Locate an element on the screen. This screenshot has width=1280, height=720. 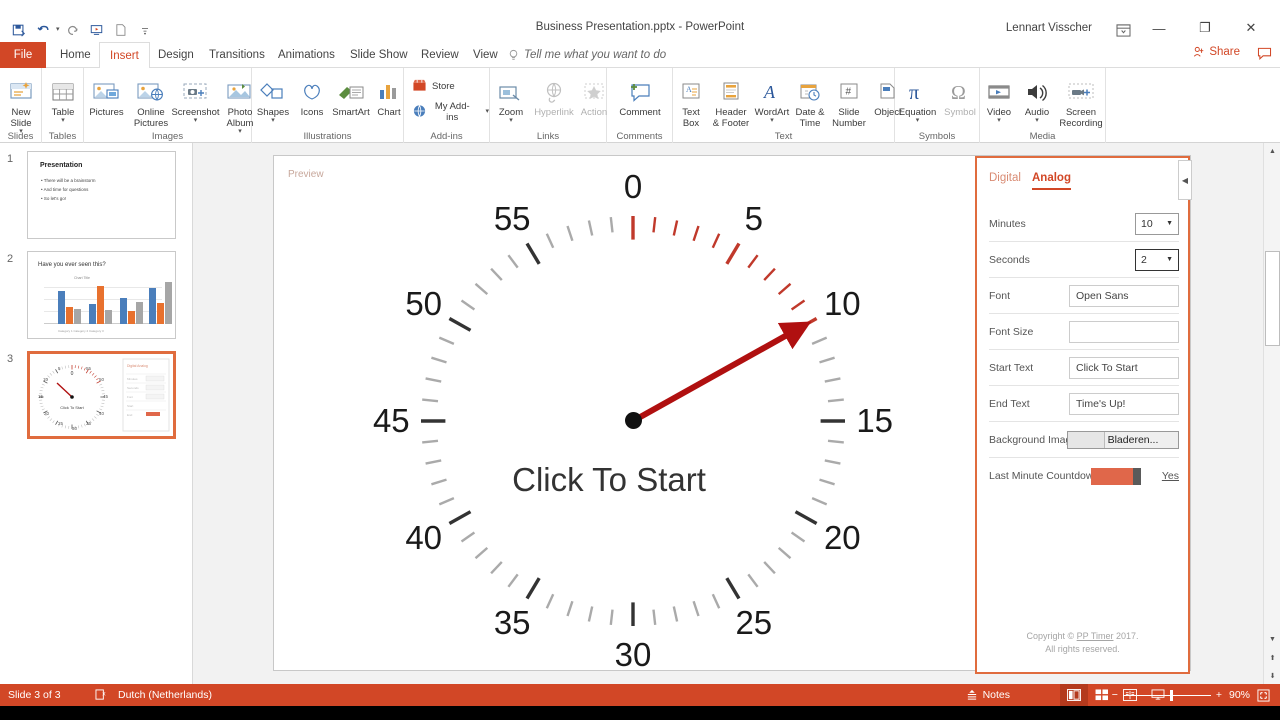
clock-number-20: 20 is located at coordinates (842, 537).